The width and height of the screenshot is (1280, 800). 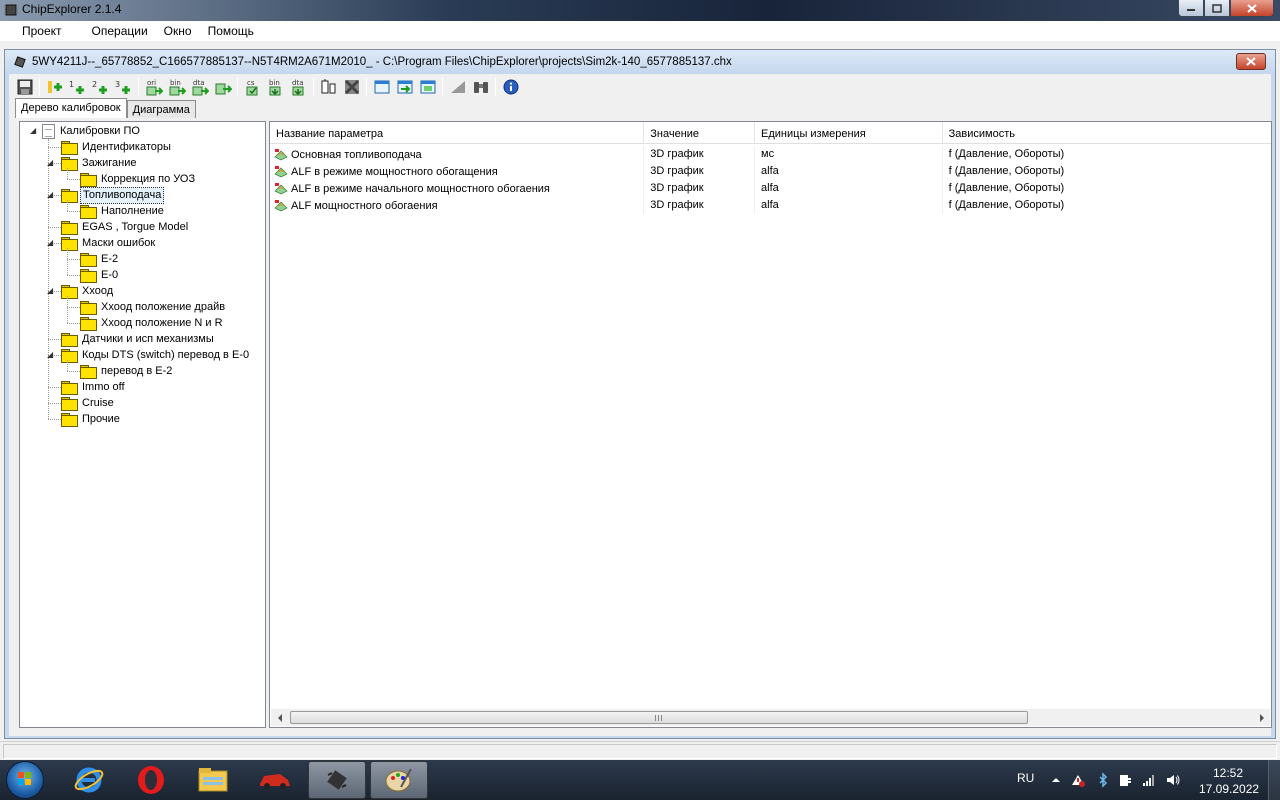 I want to click on taskbar-app-ie, so click(x=89, y=780).